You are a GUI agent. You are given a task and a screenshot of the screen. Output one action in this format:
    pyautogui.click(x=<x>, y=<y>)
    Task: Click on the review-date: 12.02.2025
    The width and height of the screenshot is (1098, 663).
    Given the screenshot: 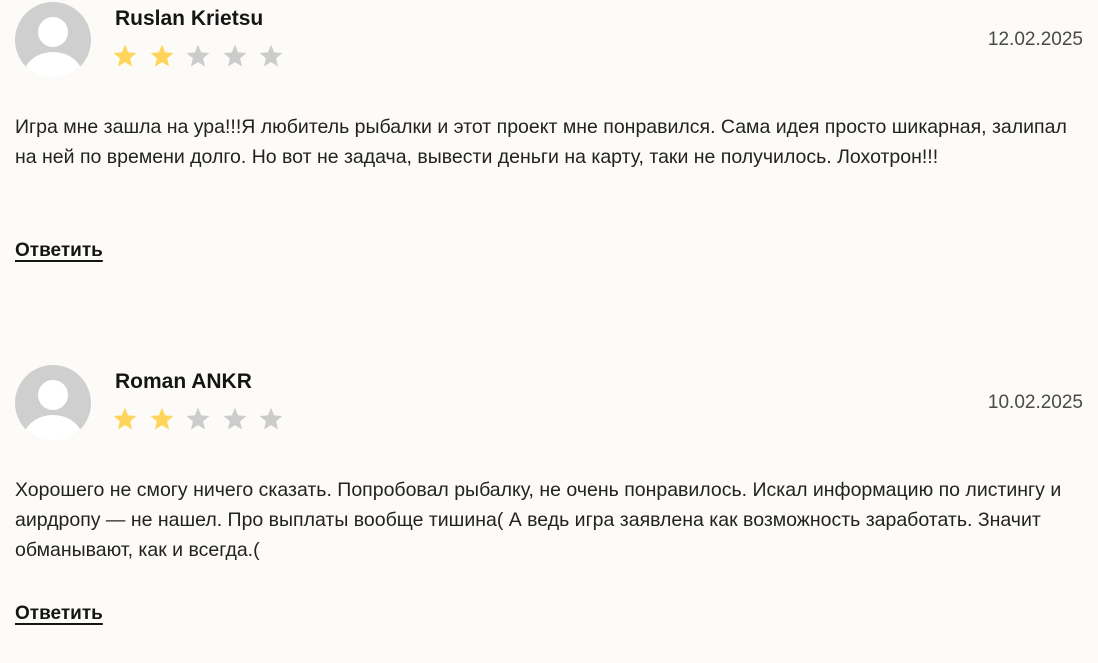 What is the action you would take?
    pyautogui.click(x=1035, y=39)
    